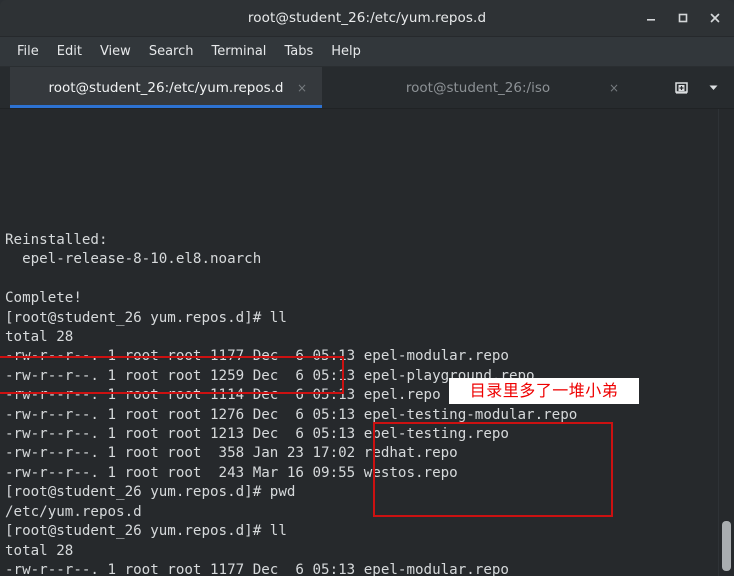 The width and height of the screenshot is (734, 576). What do you see at coordinates (726, 546) in the screenshot?
I see `scrollbar-thumb` at bounding box center [726, 546].